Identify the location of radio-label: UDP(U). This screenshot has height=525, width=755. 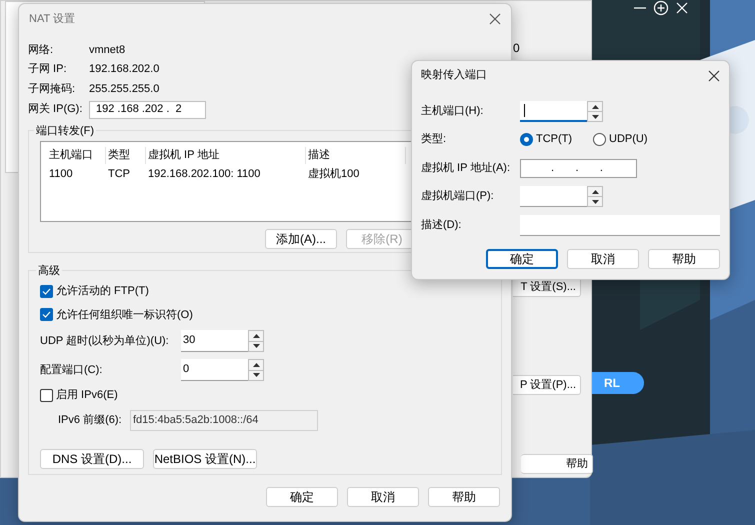
(628, 139).